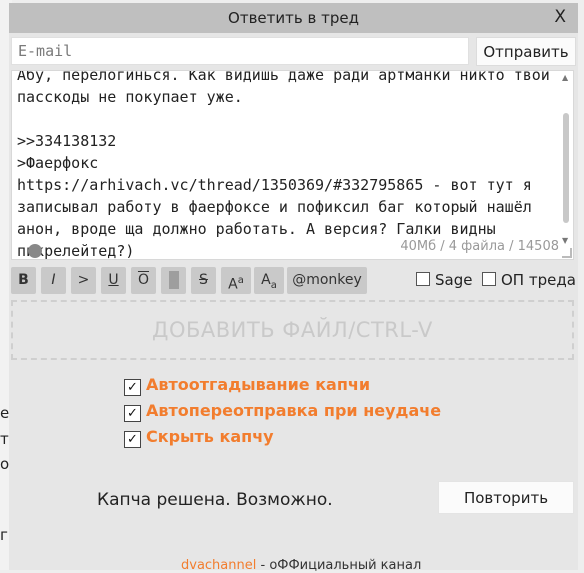 This screenshot has width=584, height=573. I want to click on file-dropzone: ДОБАВИТЬ ФАЙЛ/CTRL-V, so click(292, 330).